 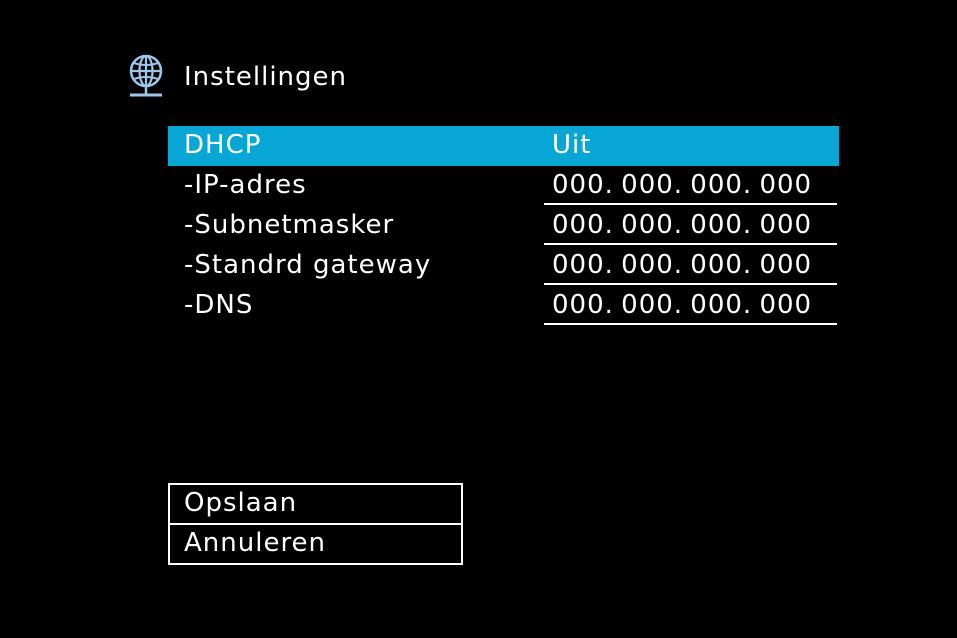 What do you see at coordinates (241, 503) in the screenshot?
I see `save-button-label: Opslaan` at bounding box center [241, 503].